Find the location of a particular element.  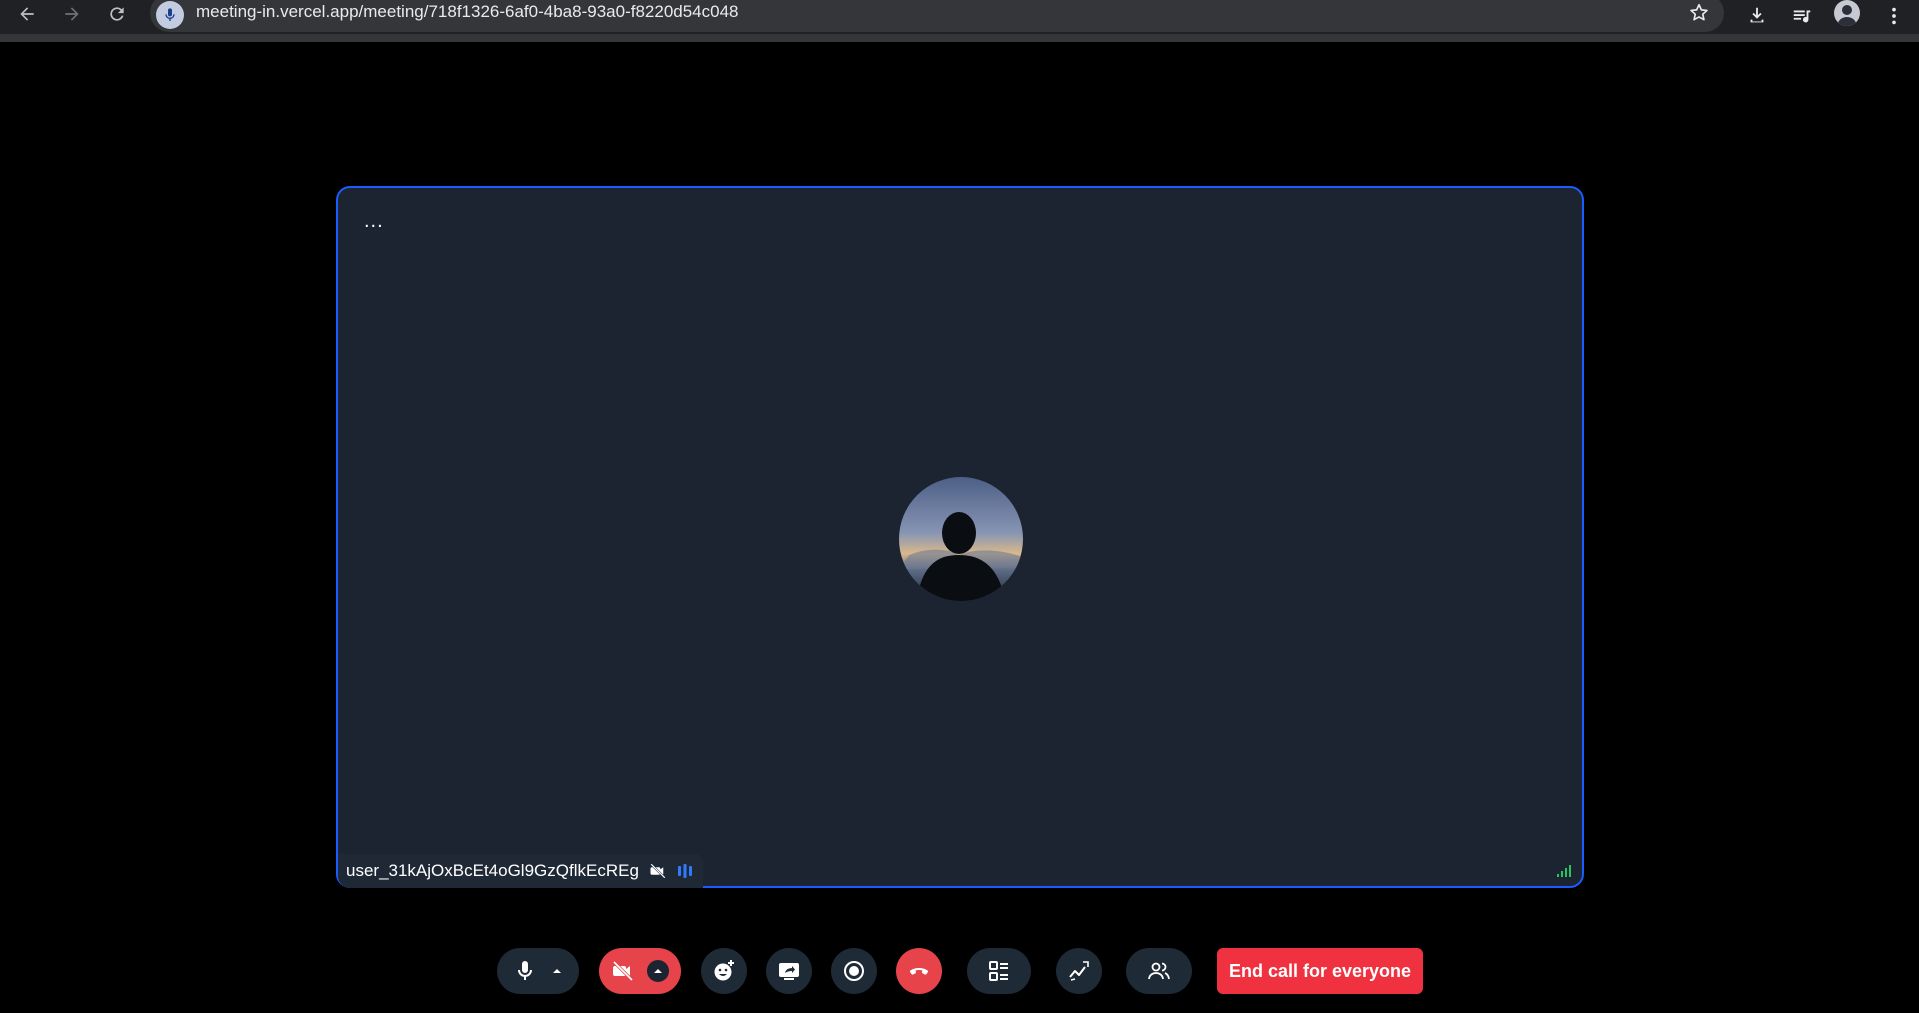

participants-icon is located at coordinates (1159, 971).